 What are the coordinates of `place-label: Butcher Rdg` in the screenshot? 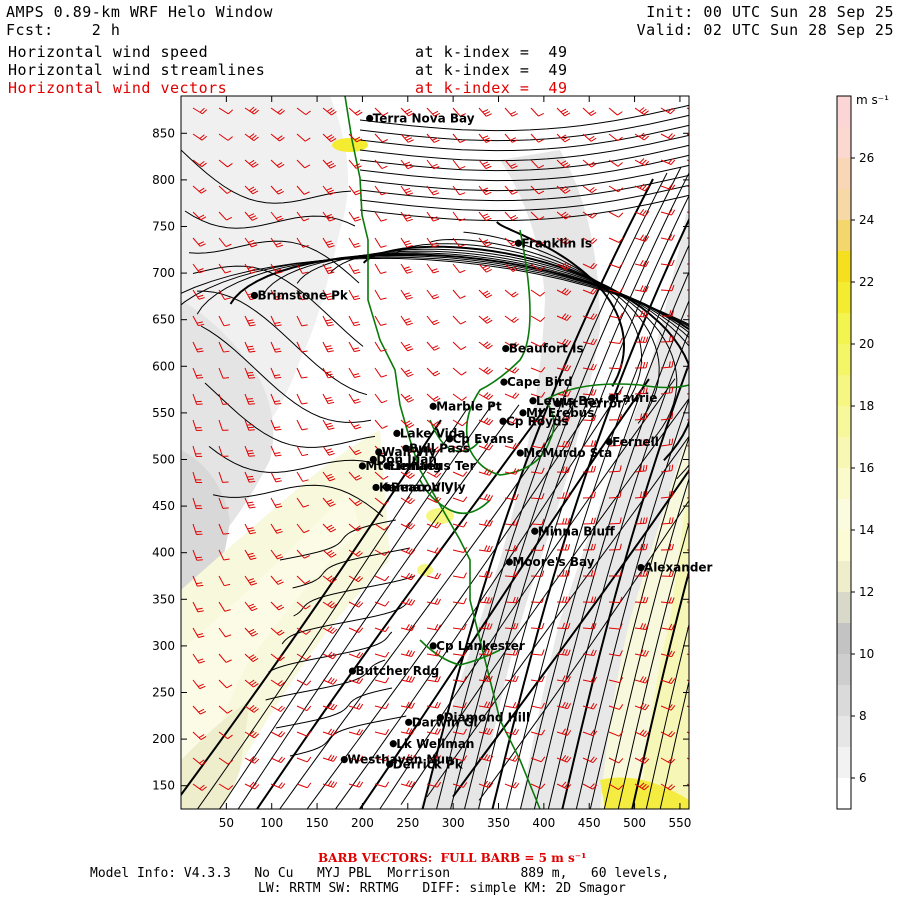 It's located at (397, 671).